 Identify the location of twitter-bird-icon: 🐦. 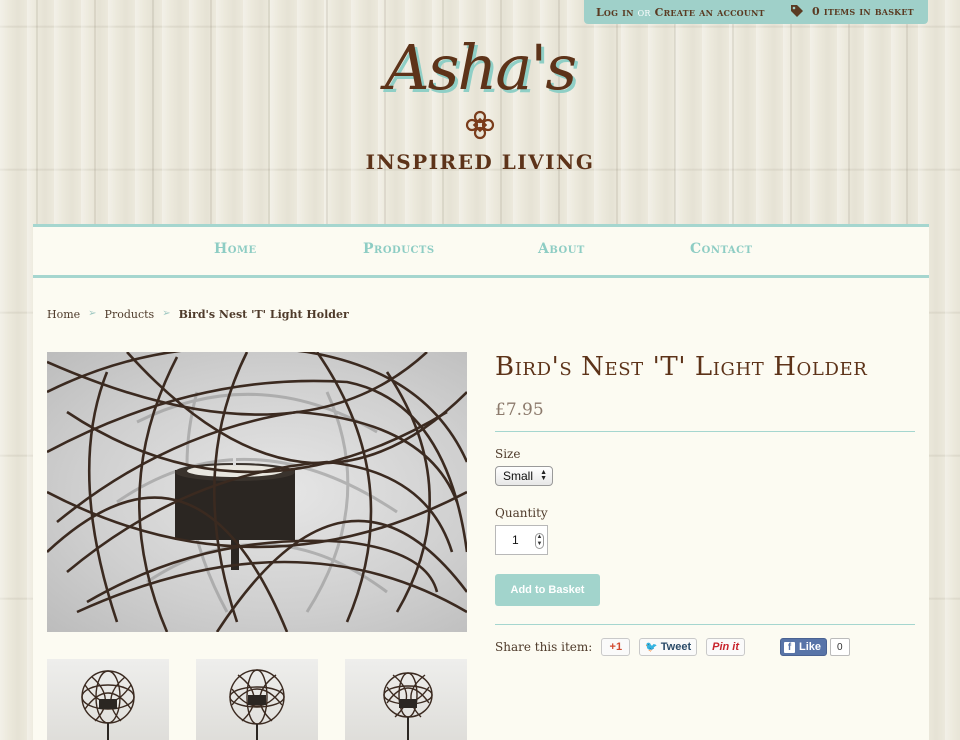
(651, 647).